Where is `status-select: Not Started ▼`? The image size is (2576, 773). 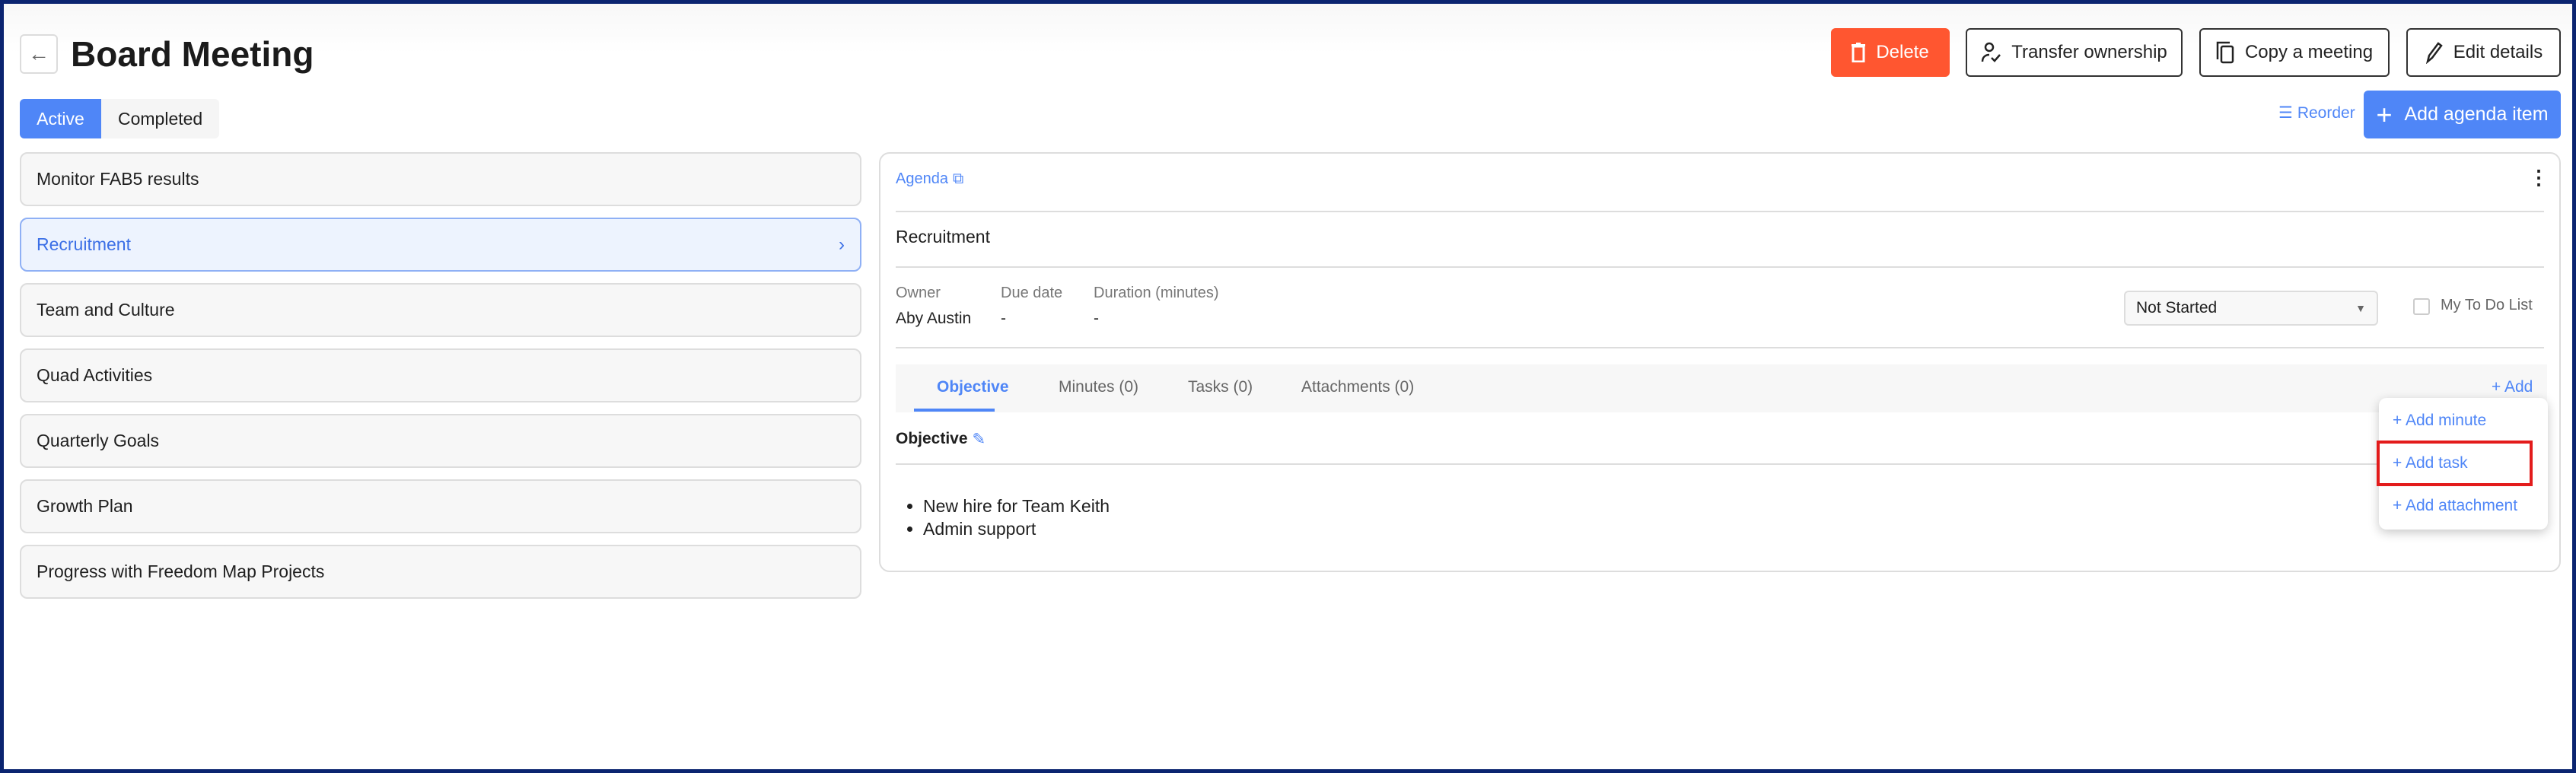
status-select: Not Started ▼ is located at coordinates (2251, 308).